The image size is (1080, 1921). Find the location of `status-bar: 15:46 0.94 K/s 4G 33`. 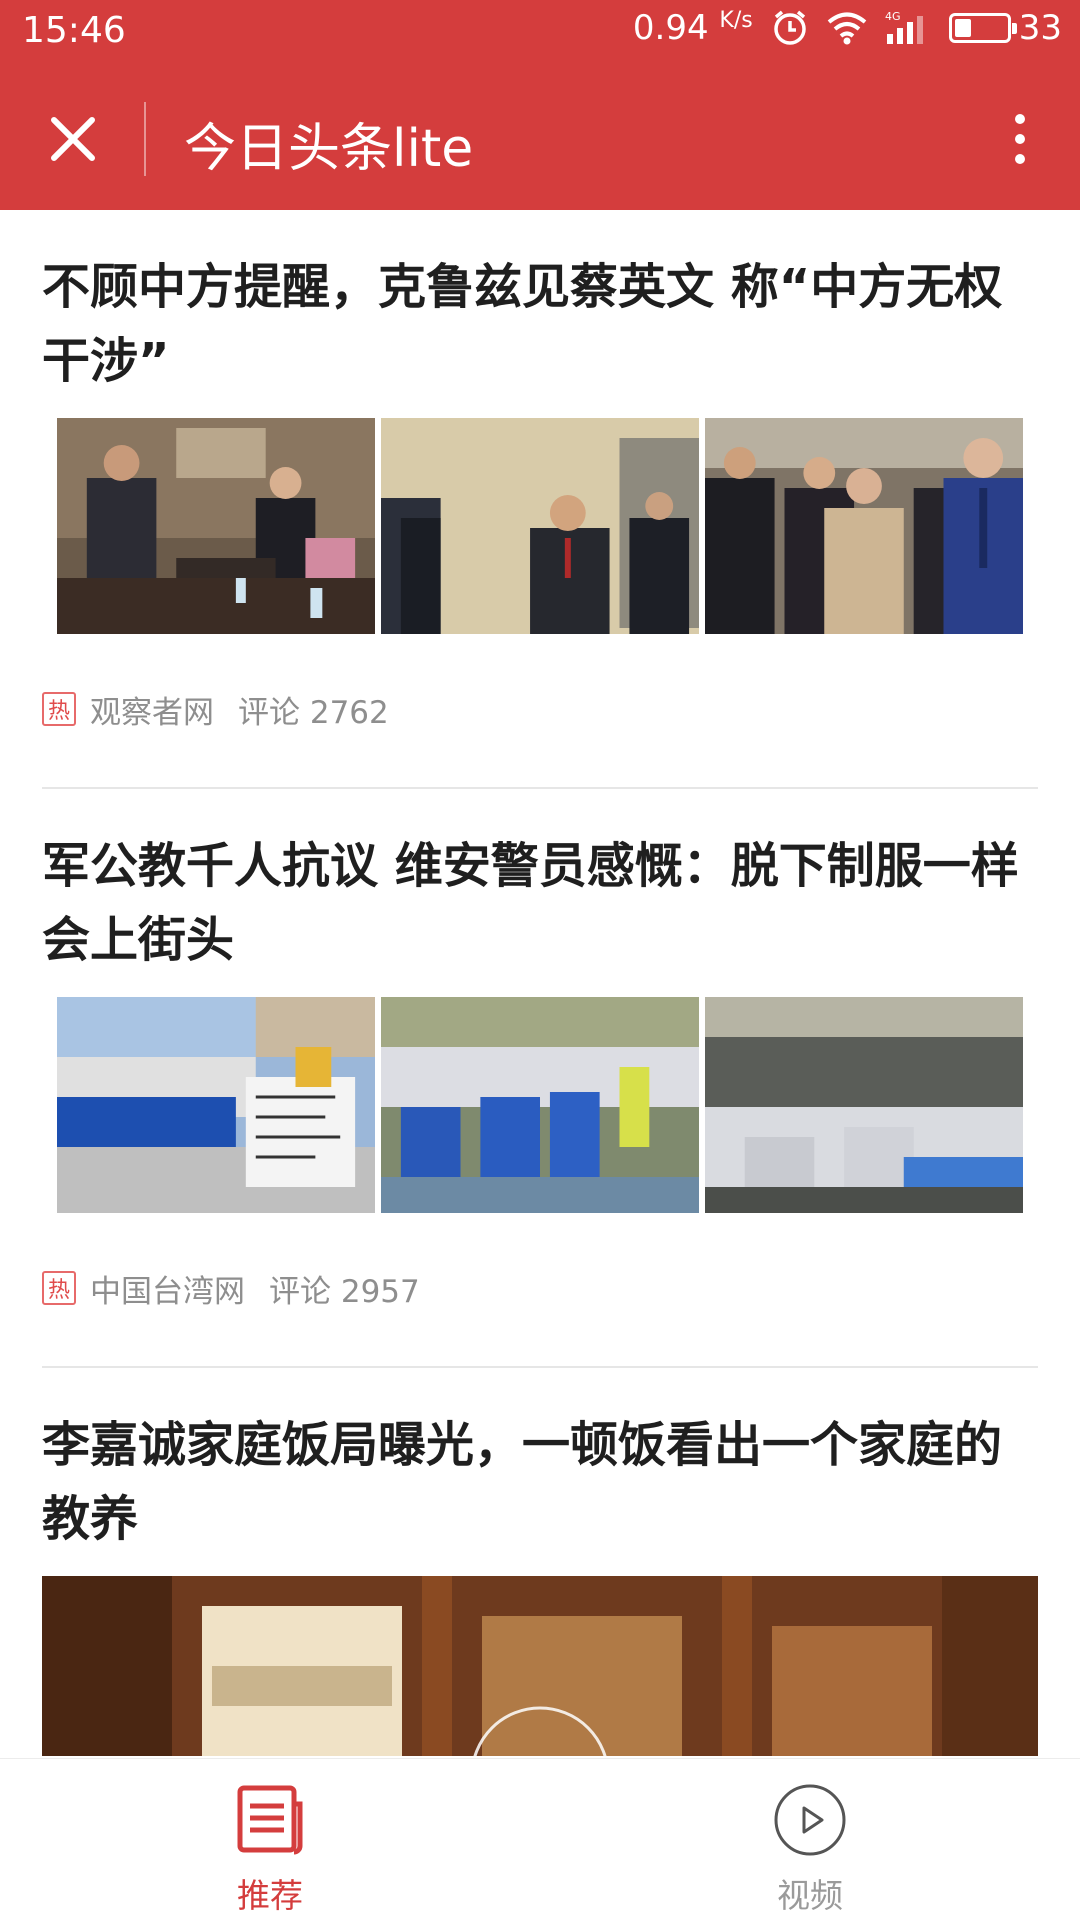

status-bar: 15:46 0.94 K/s 4G 33 is located at coordinates (540, 32).